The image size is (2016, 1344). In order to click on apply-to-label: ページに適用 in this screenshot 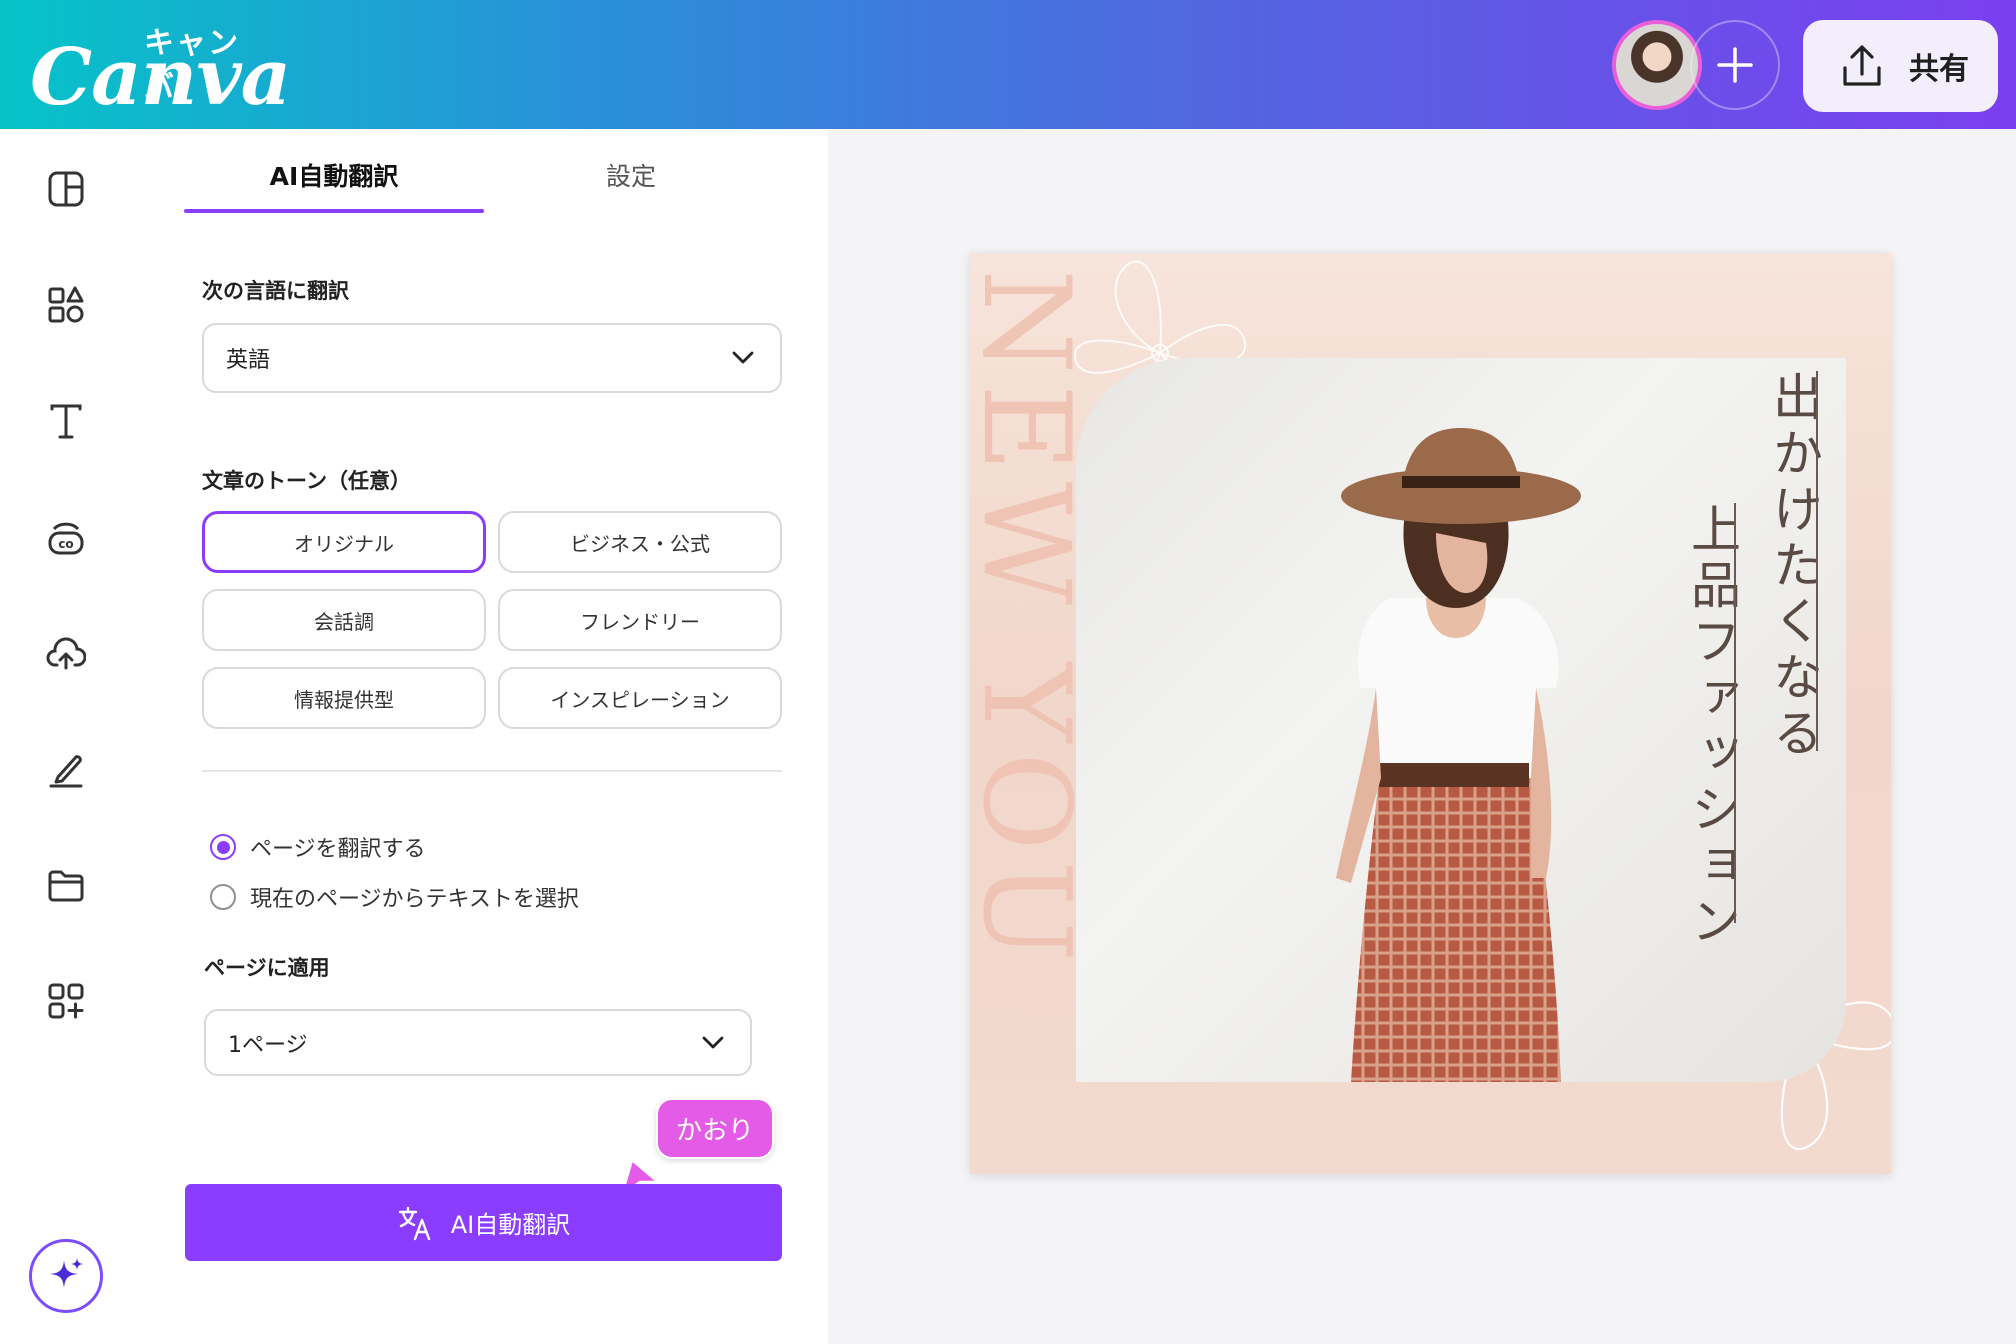, I will do `click(267, 968)`.